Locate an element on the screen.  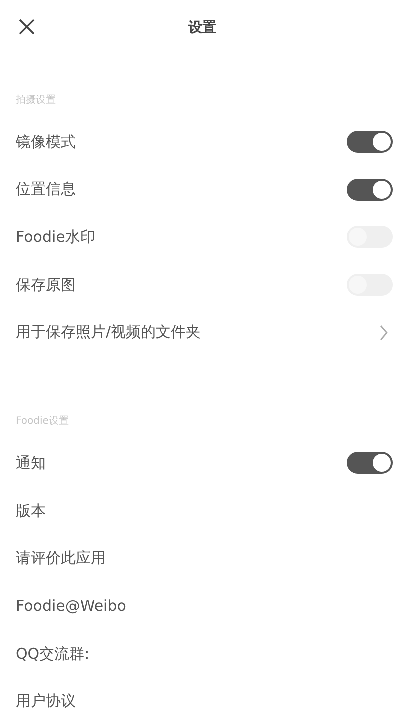
section-title: Foodie设置 is located at coordinates (42, 422).